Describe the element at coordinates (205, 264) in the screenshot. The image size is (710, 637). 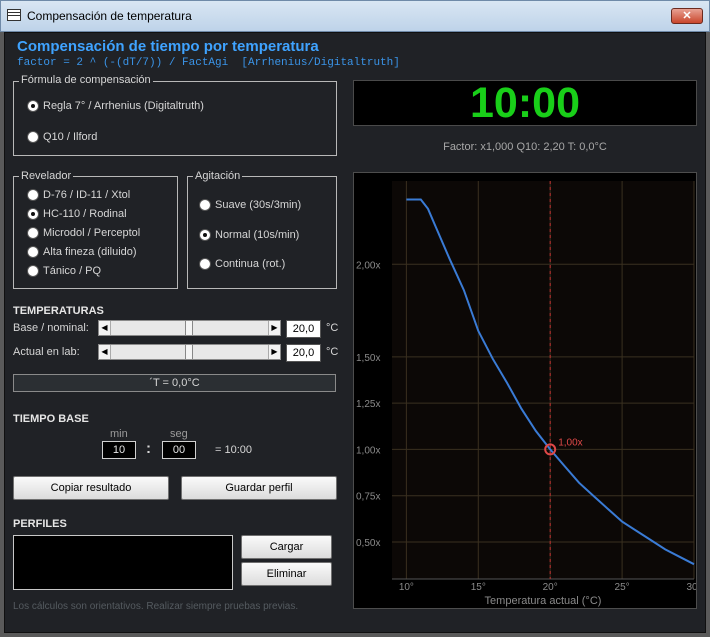
I see `radio-continua` at that location.